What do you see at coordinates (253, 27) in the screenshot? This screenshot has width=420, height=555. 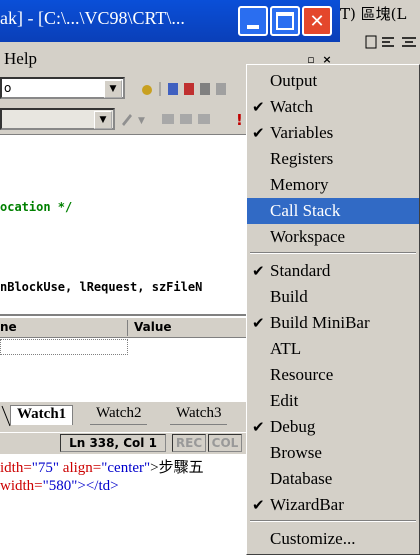 I see `minimize-icon` at bounding box center [253, 27].